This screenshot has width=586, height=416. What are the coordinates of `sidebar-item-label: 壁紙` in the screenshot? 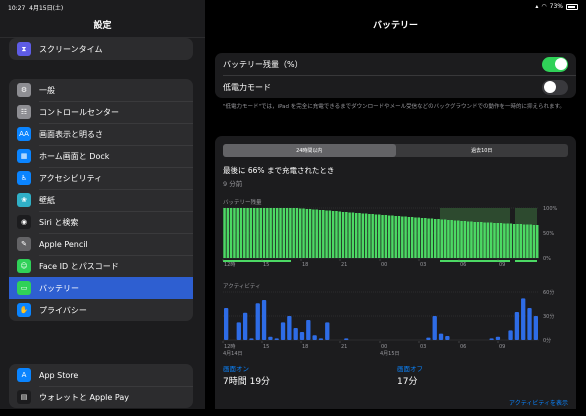 It's located at (47, 200).